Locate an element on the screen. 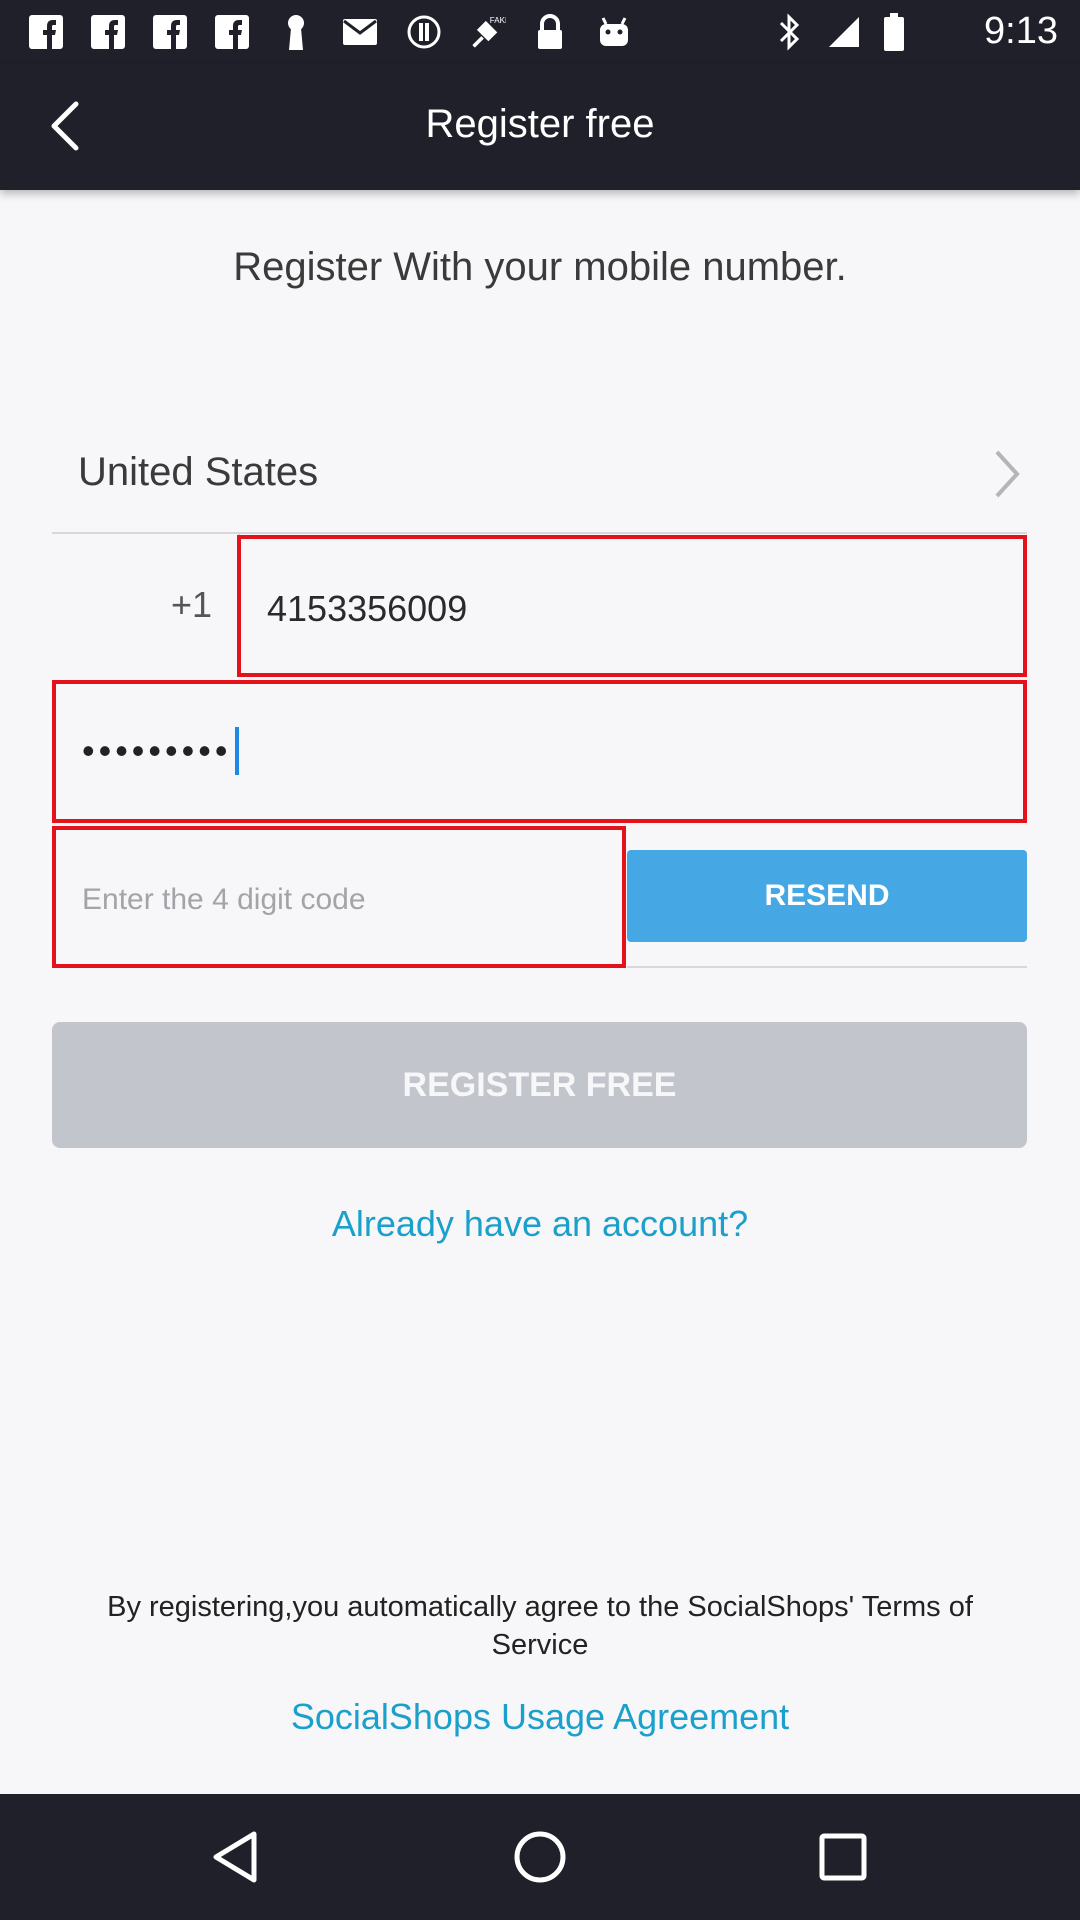 This screenshot has width=1080, height=1920. password-mask: ••••••••• is located at coordinates (157, 750).